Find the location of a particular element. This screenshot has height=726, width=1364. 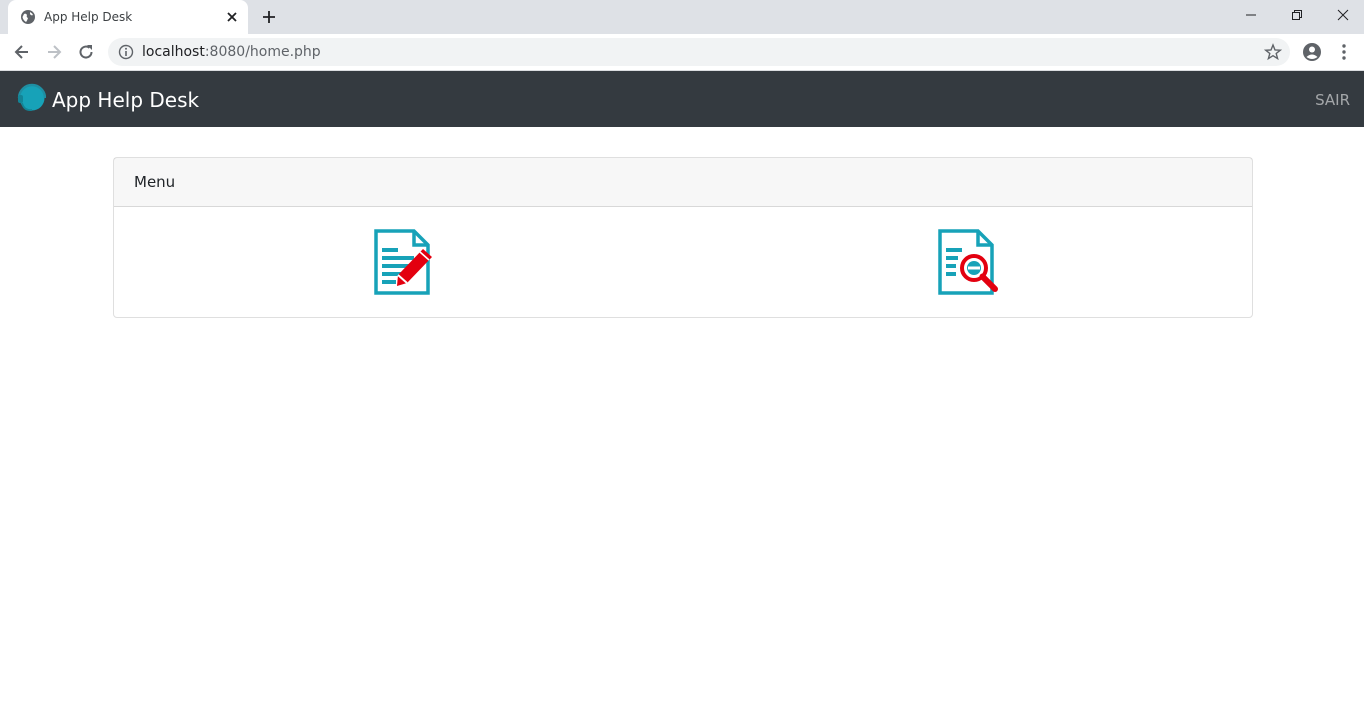

close-icon is located at coordinates (232, 17).